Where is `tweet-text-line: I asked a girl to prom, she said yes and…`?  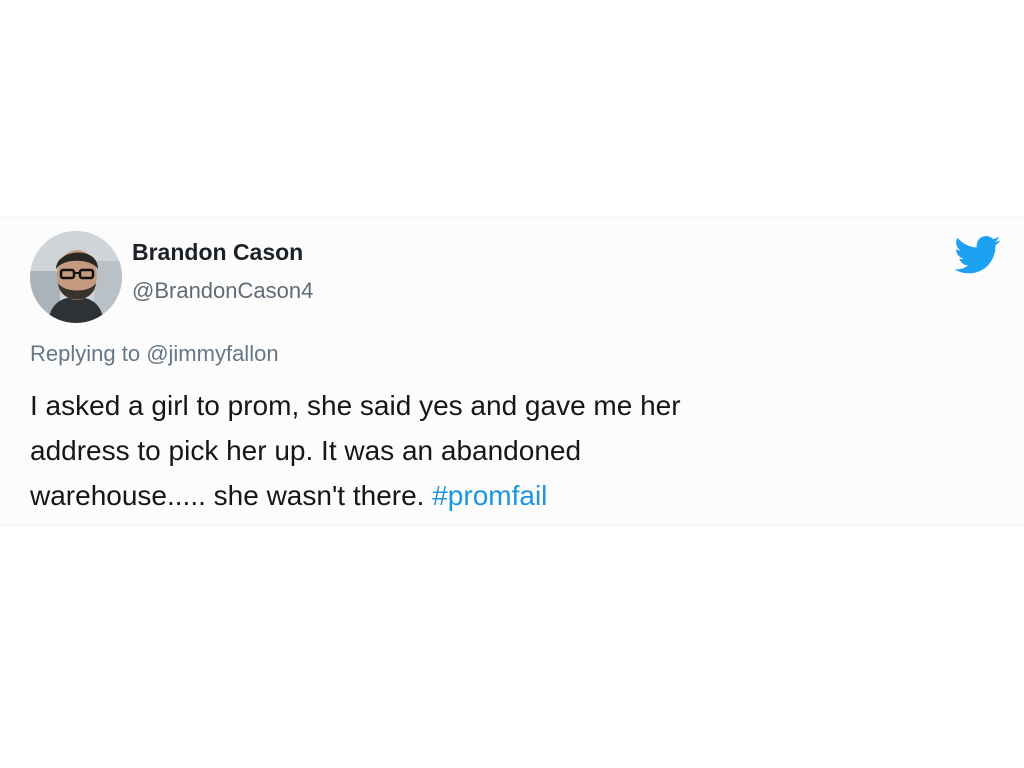
tweet-text-line: I asked a girl to prom, she said yes and… is located at coordinates (355, 405).